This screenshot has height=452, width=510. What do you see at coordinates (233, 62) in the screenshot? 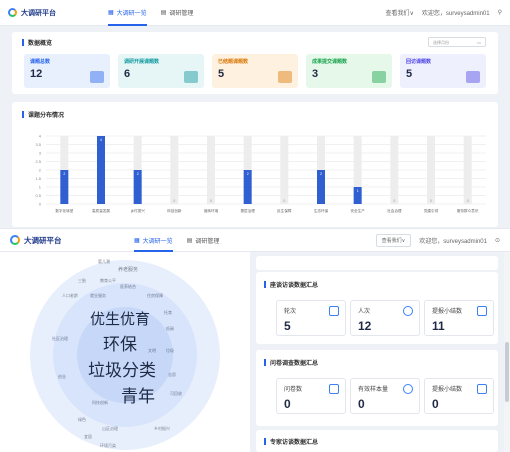
I see `stat-label: 已结题课题数` at bounding box center [233, 62].